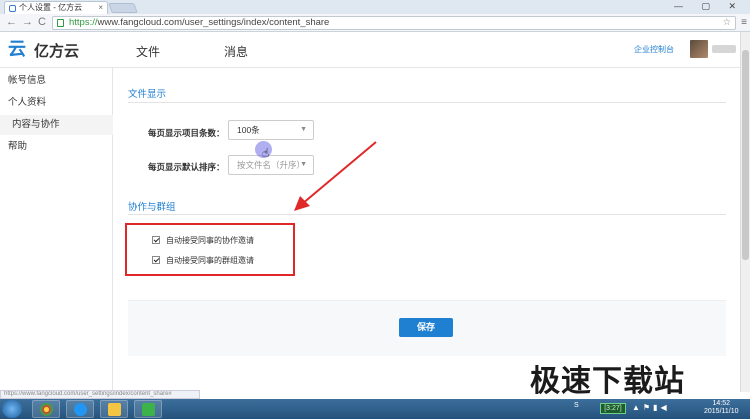  I want to click on back-icon: ←, so click(11, 22).